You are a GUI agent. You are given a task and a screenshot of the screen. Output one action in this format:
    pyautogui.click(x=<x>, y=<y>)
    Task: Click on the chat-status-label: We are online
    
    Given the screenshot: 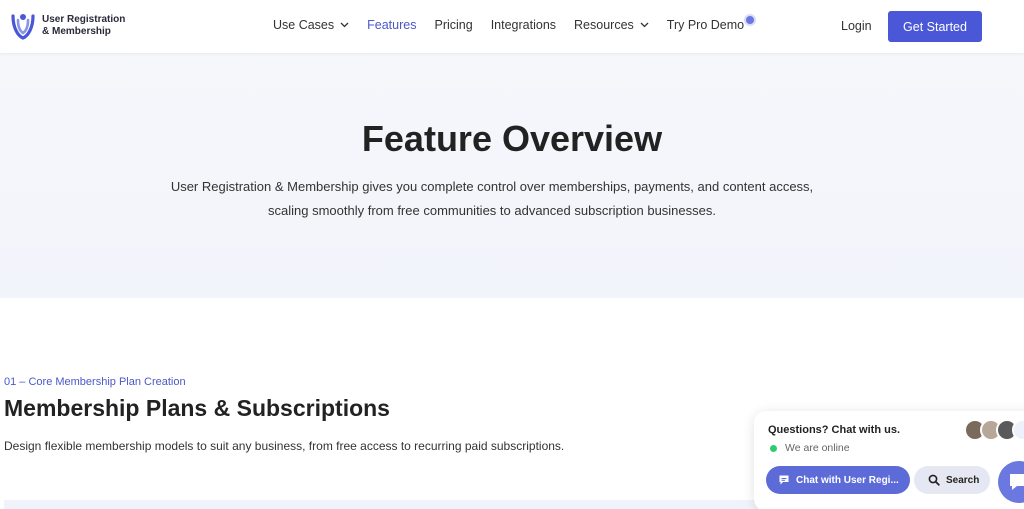 What is the action you would take?
    pyautogui.click(x=817, y=448)
    